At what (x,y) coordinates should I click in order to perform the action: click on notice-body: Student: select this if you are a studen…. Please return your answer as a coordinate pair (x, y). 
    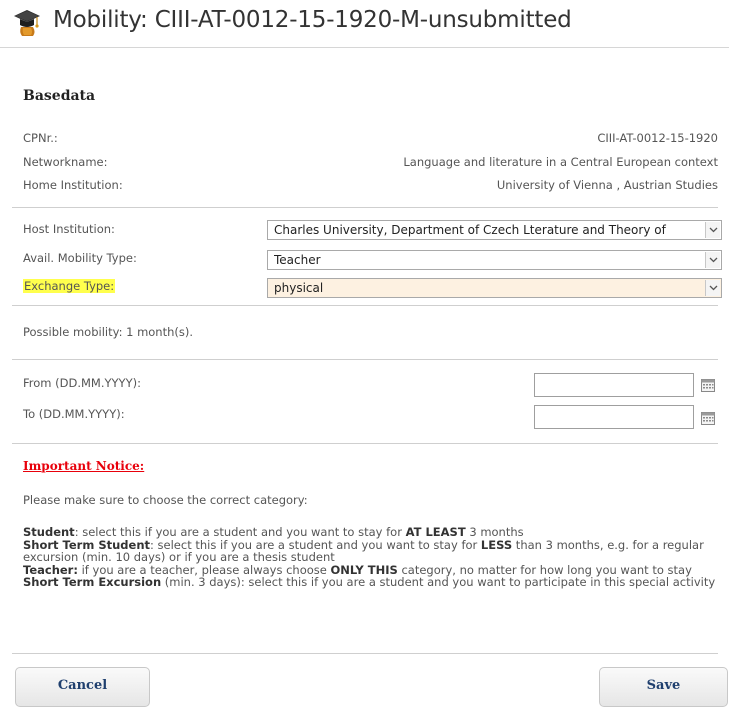
    Looking at the image, I should click on (373, 557).